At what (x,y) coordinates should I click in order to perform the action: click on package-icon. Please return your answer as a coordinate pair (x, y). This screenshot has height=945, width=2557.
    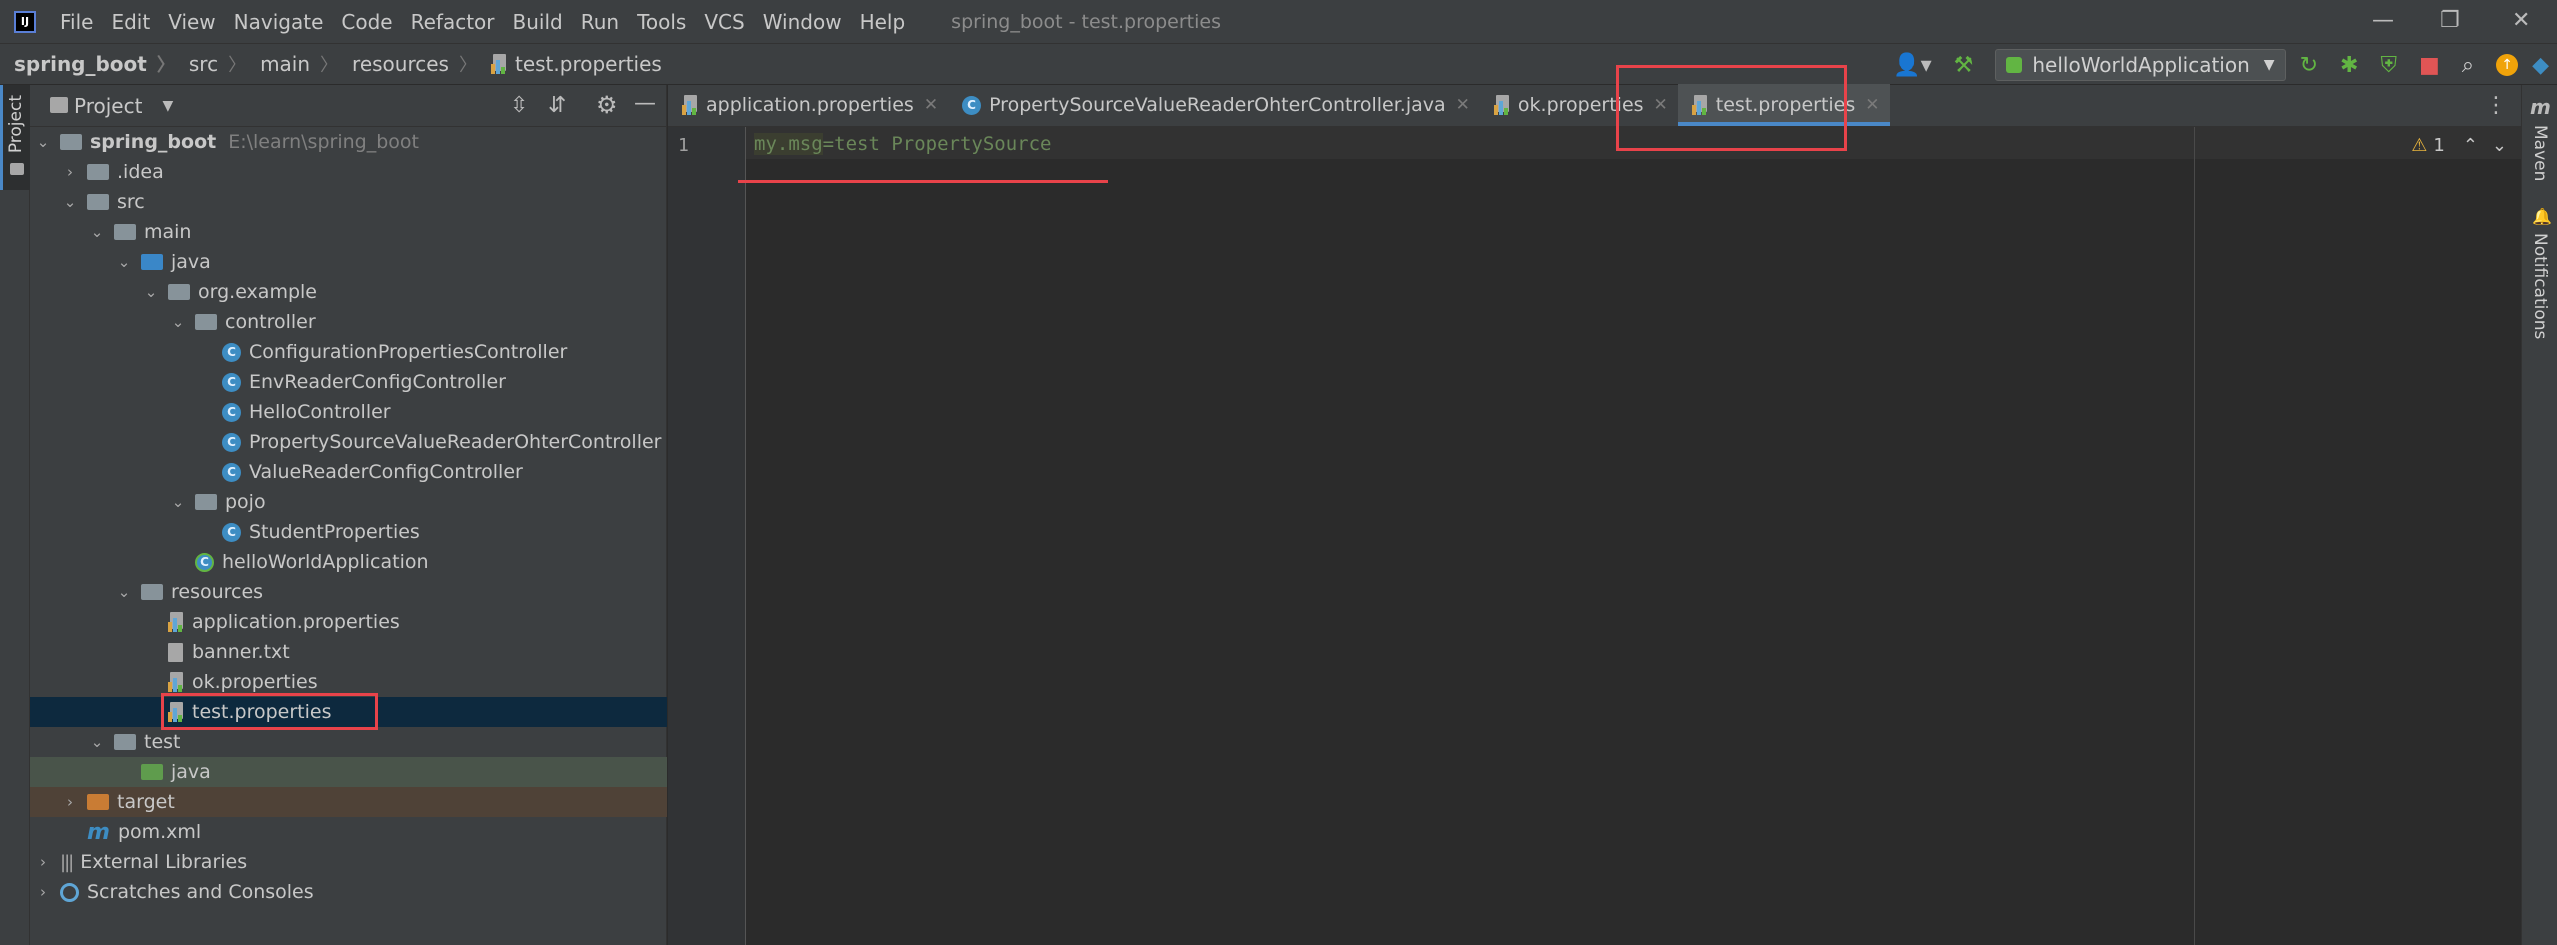
    Looking at the image, I should click on (206, 502).